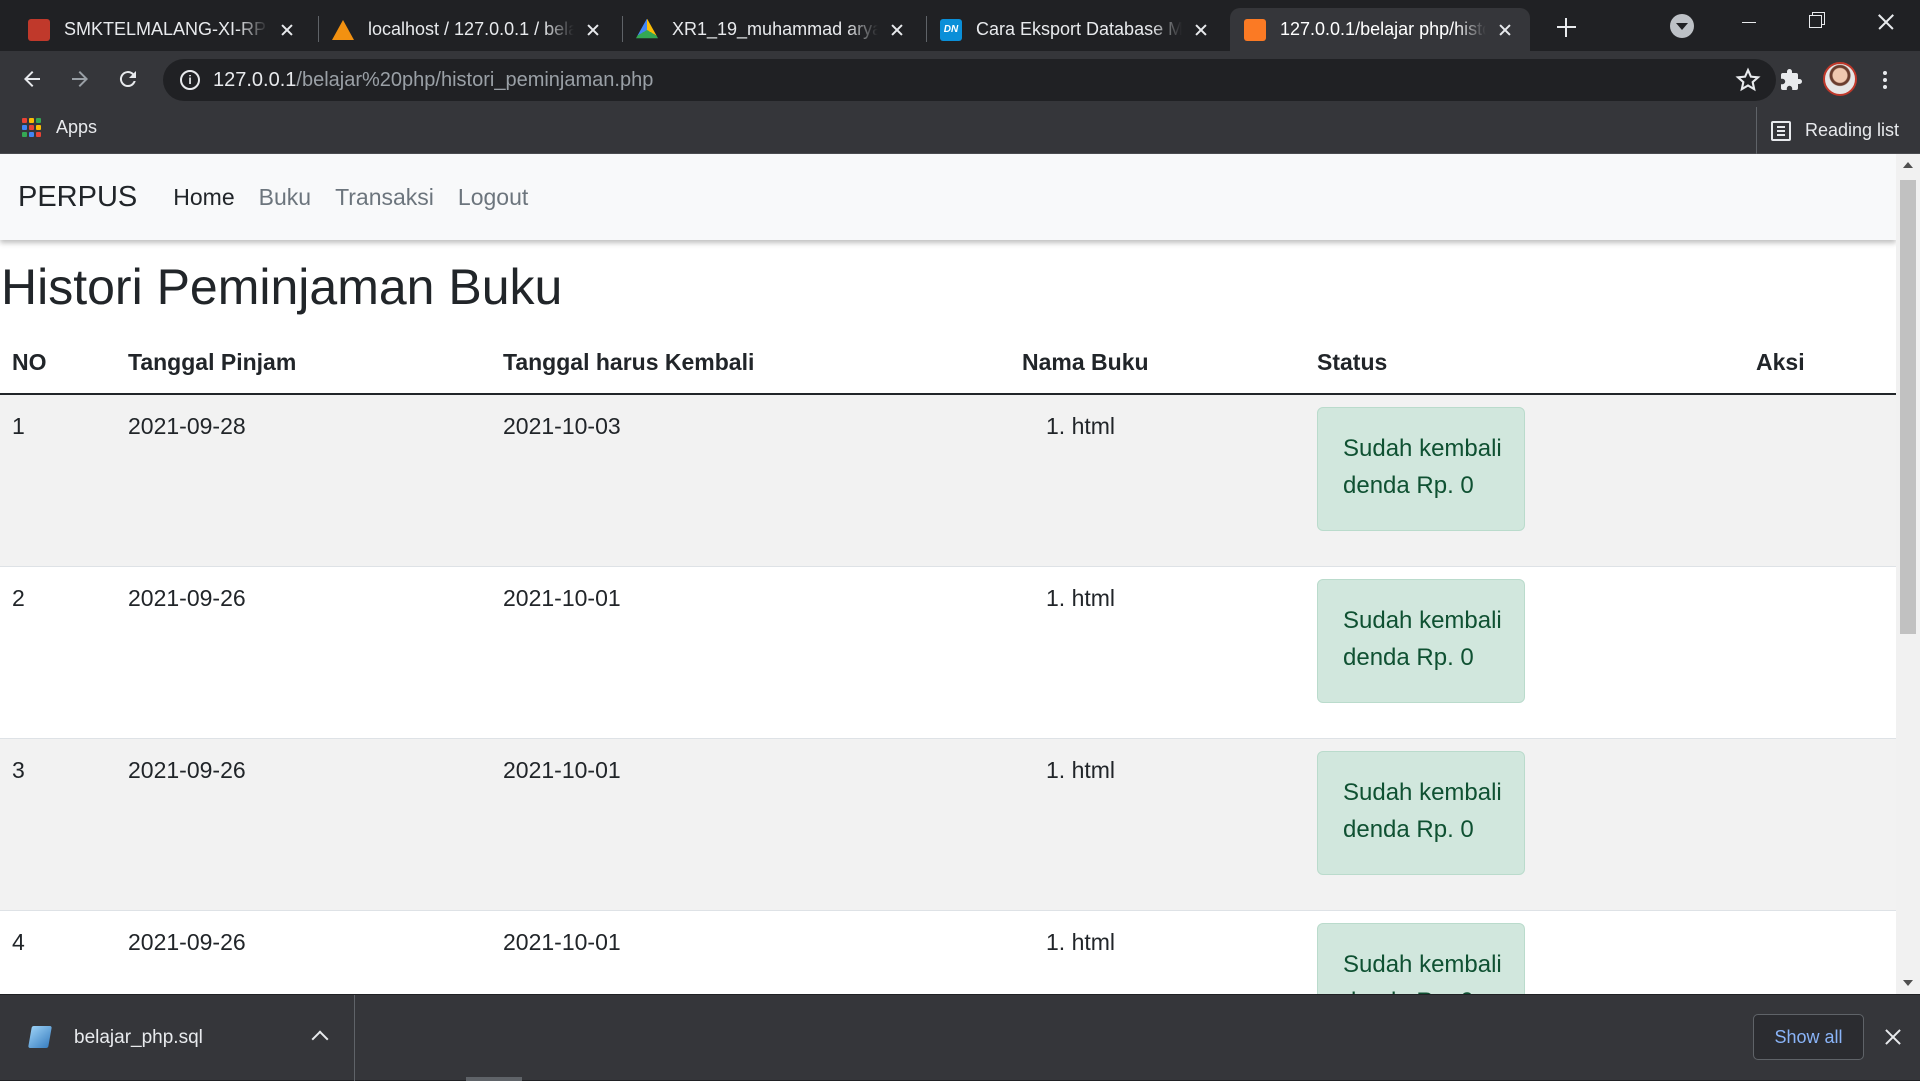 This screenshot has height=1081, width=1920. Describe the element at coordinates (1820, 363) in the screenshot. I see `column-header-aksi: Aksi` at that location.